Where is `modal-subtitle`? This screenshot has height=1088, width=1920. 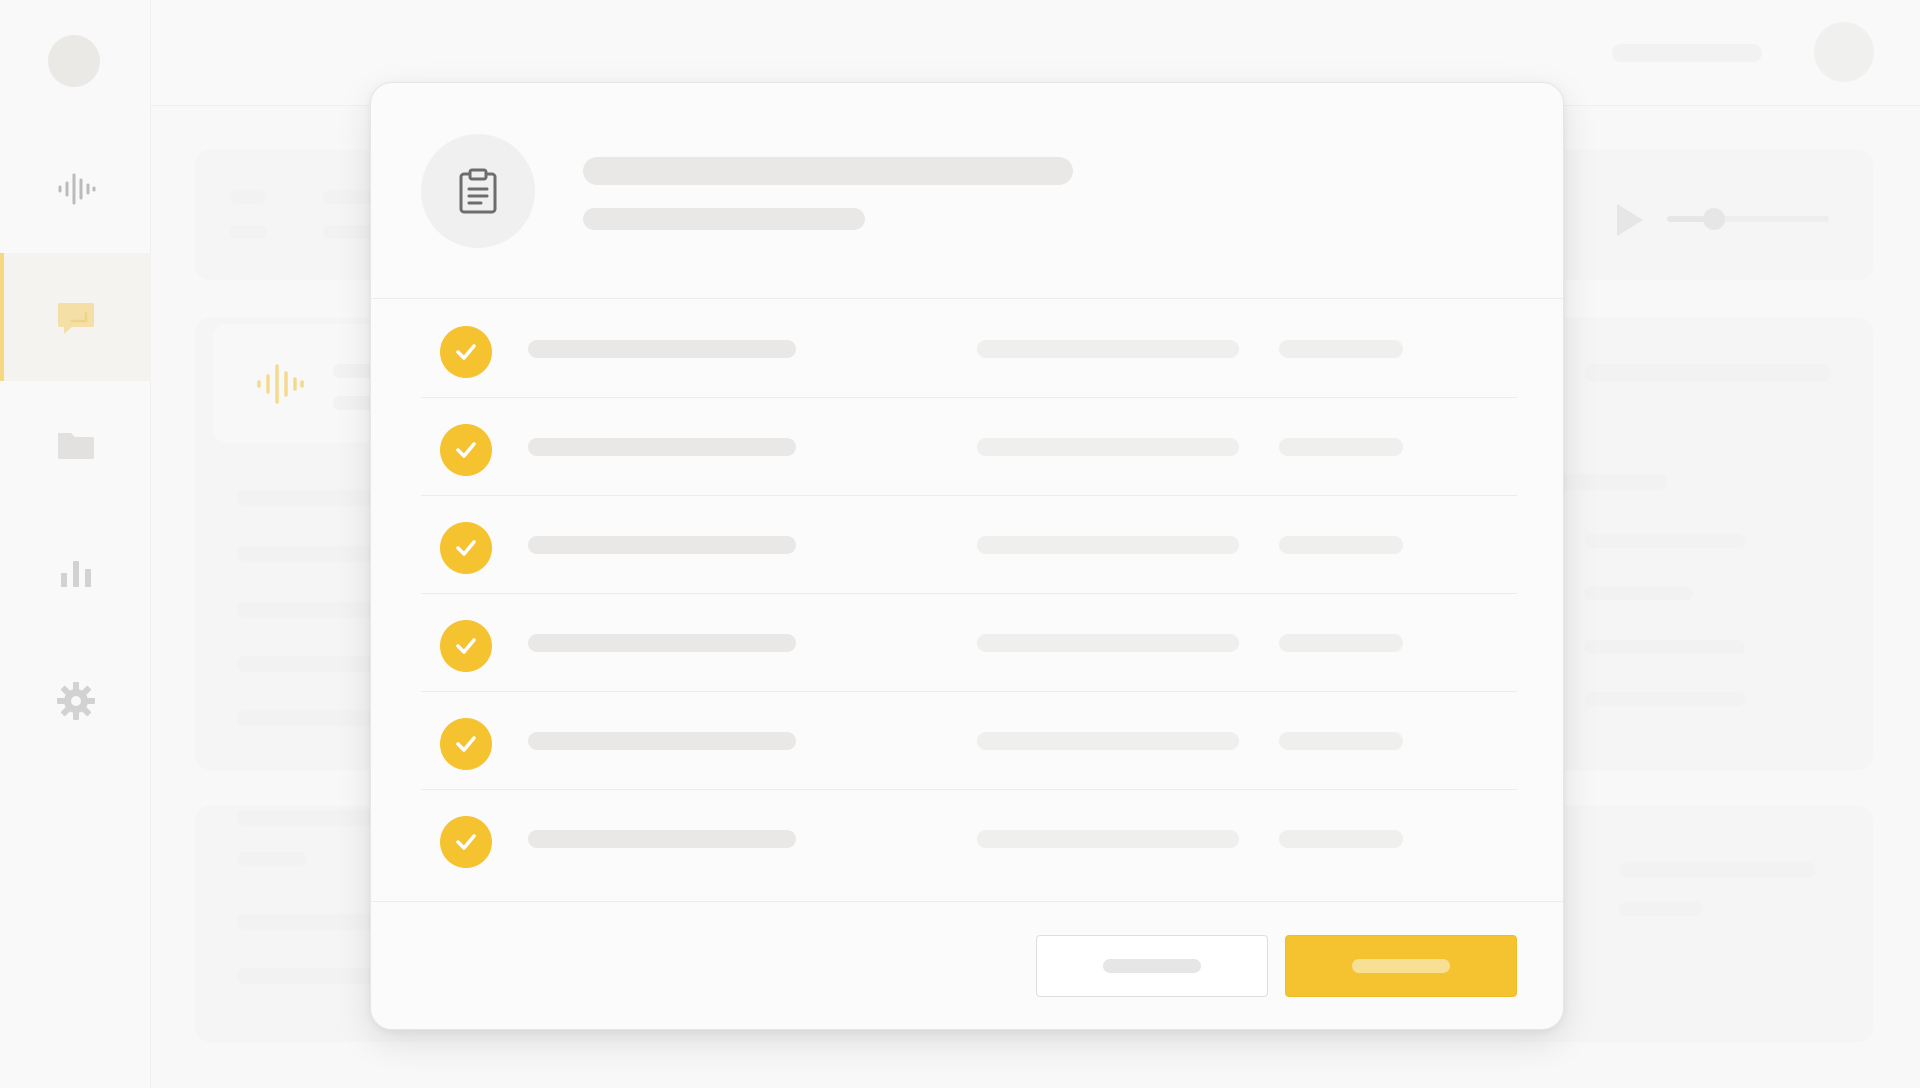 modal-subtitle is located at coordinates (724, 219).